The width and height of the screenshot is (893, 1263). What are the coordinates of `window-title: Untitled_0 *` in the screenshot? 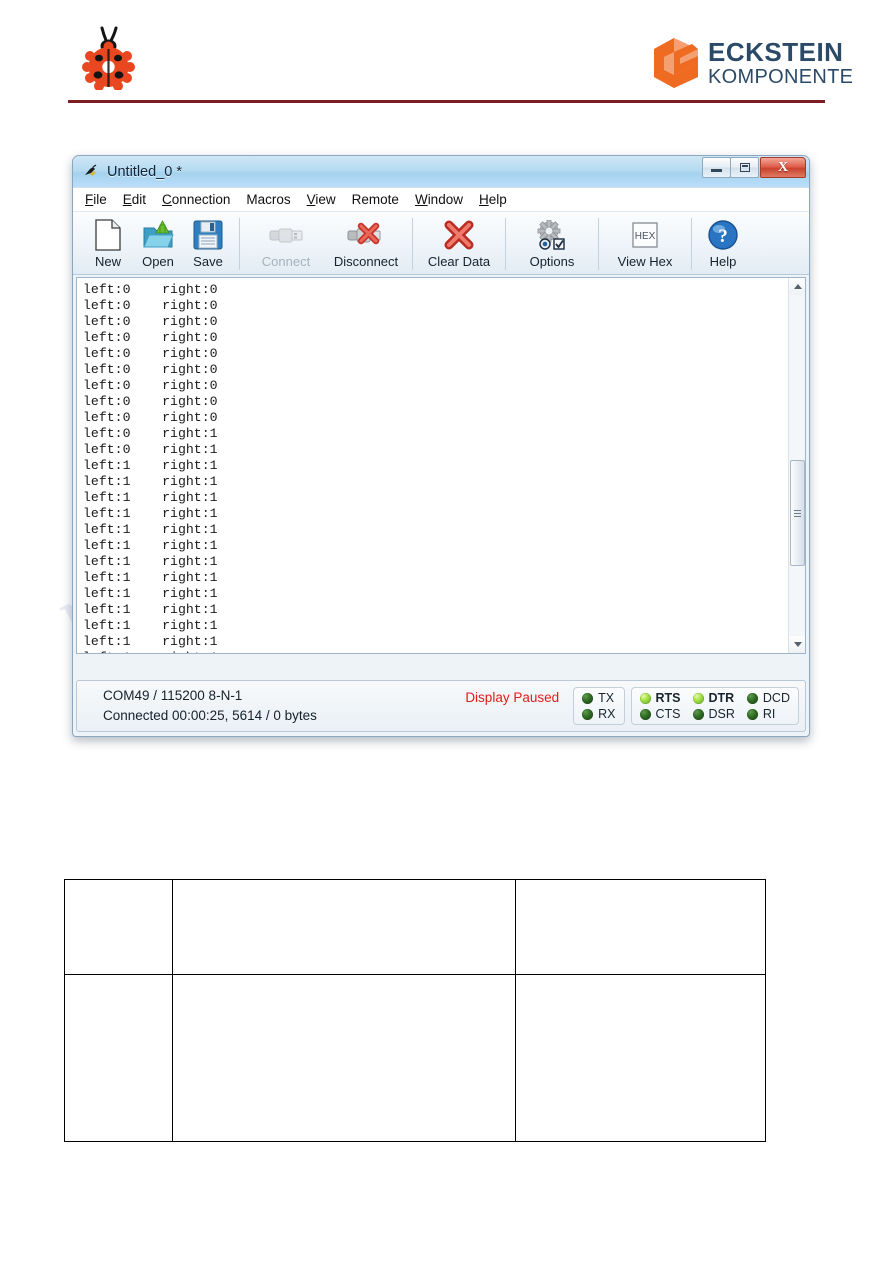 It's located at (144, 171).